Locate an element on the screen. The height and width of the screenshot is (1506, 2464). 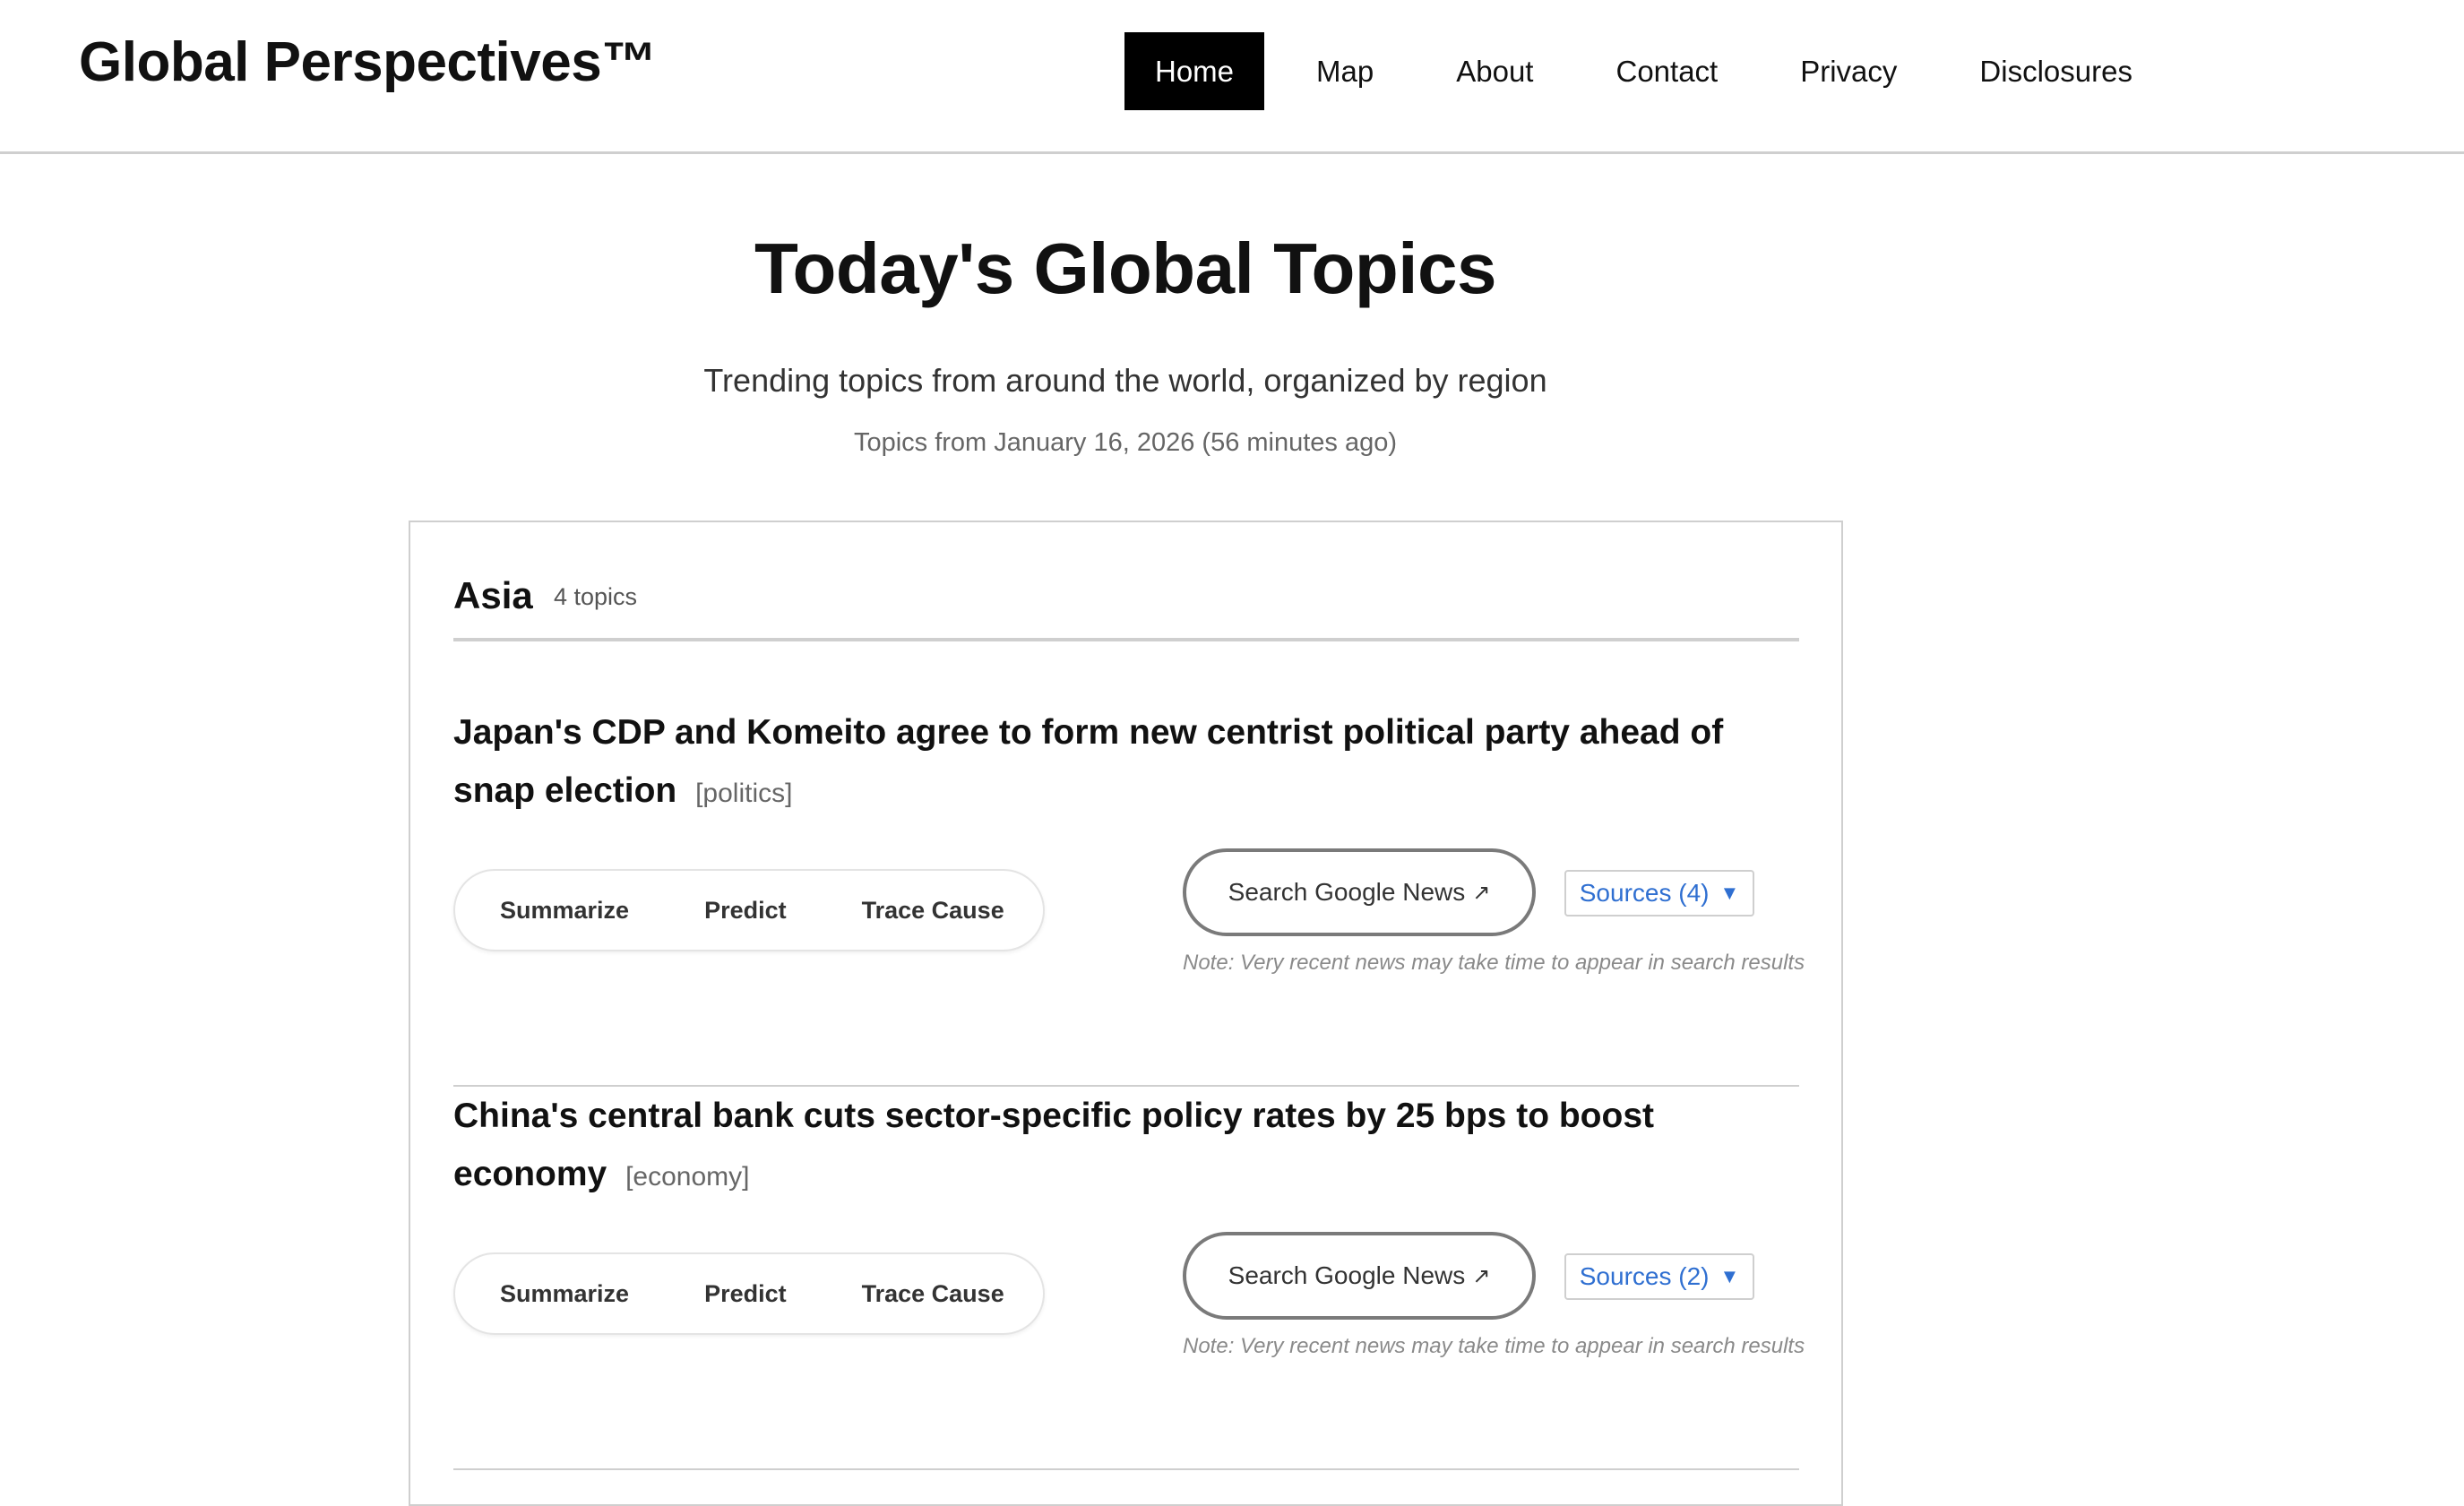
region-name: Asia is located at coordinates (493, 595).